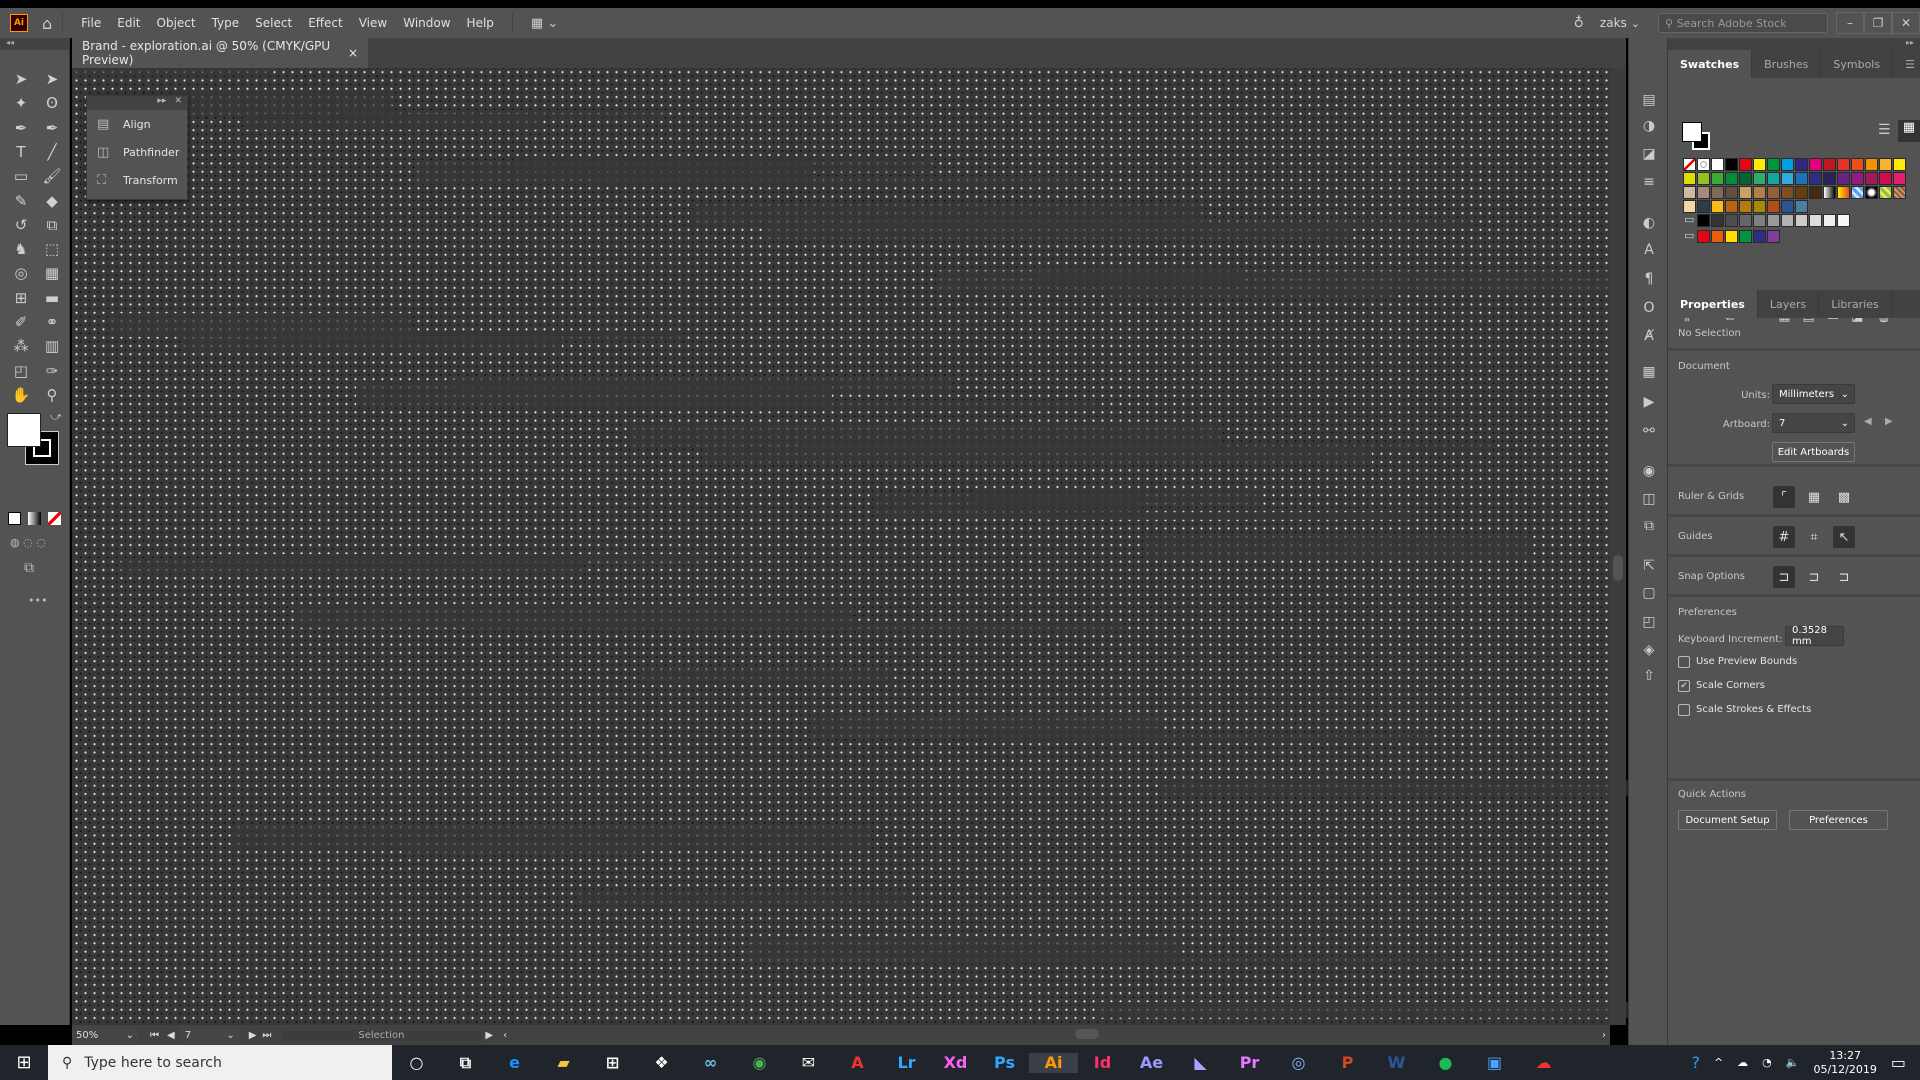 The width and height of the screenshot is (1920, 1080). Describe the element at coordinates (21, 249) in the screenshot. I see `puppet-warp-tool-icon: ♞` at that location.